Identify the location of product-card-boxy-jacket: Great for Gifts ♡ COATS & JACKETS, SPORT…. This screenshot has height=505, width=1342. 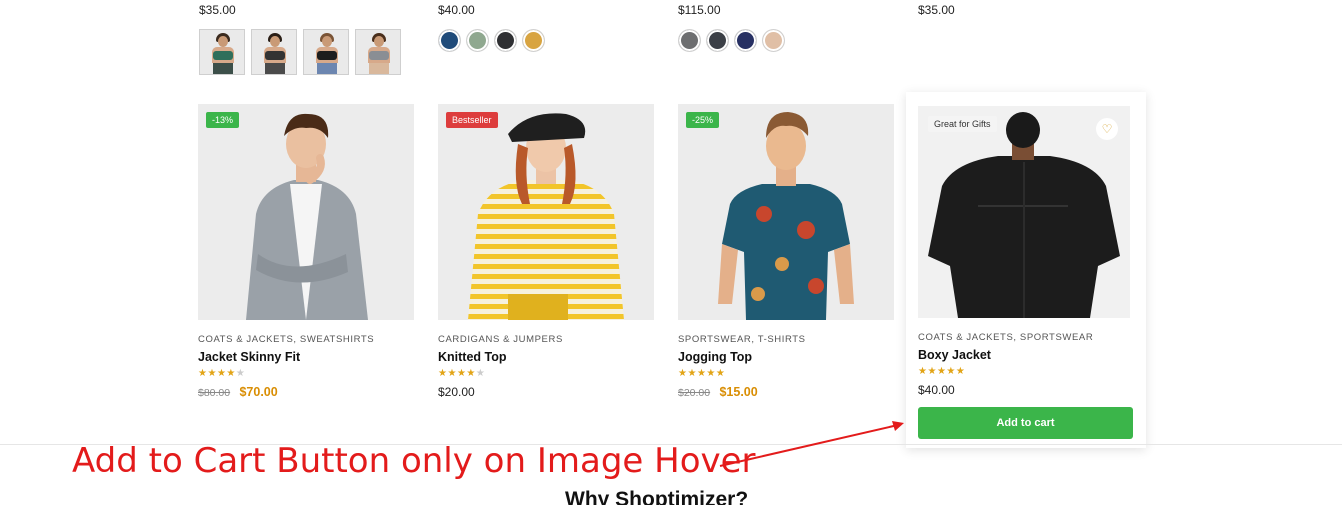
(1026, 270).